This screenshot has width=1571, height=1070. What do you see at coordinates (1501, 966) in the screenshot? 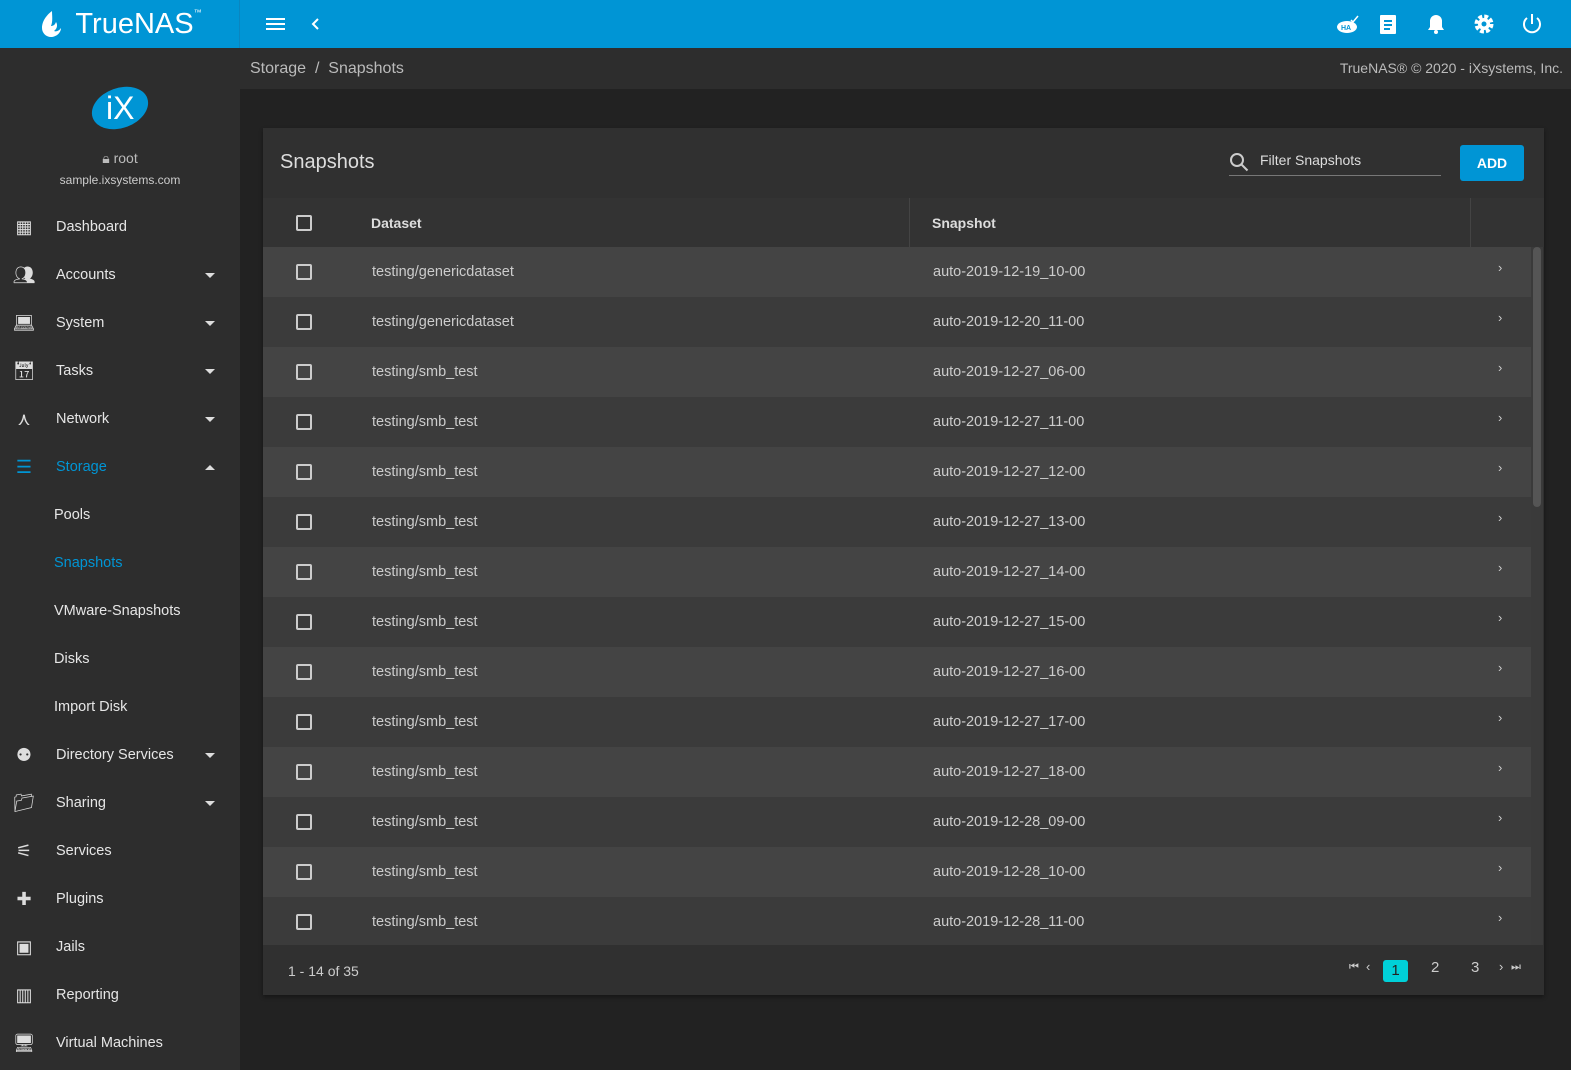
I see `next-page-icon: ›` at bounding box center [1501, 966].